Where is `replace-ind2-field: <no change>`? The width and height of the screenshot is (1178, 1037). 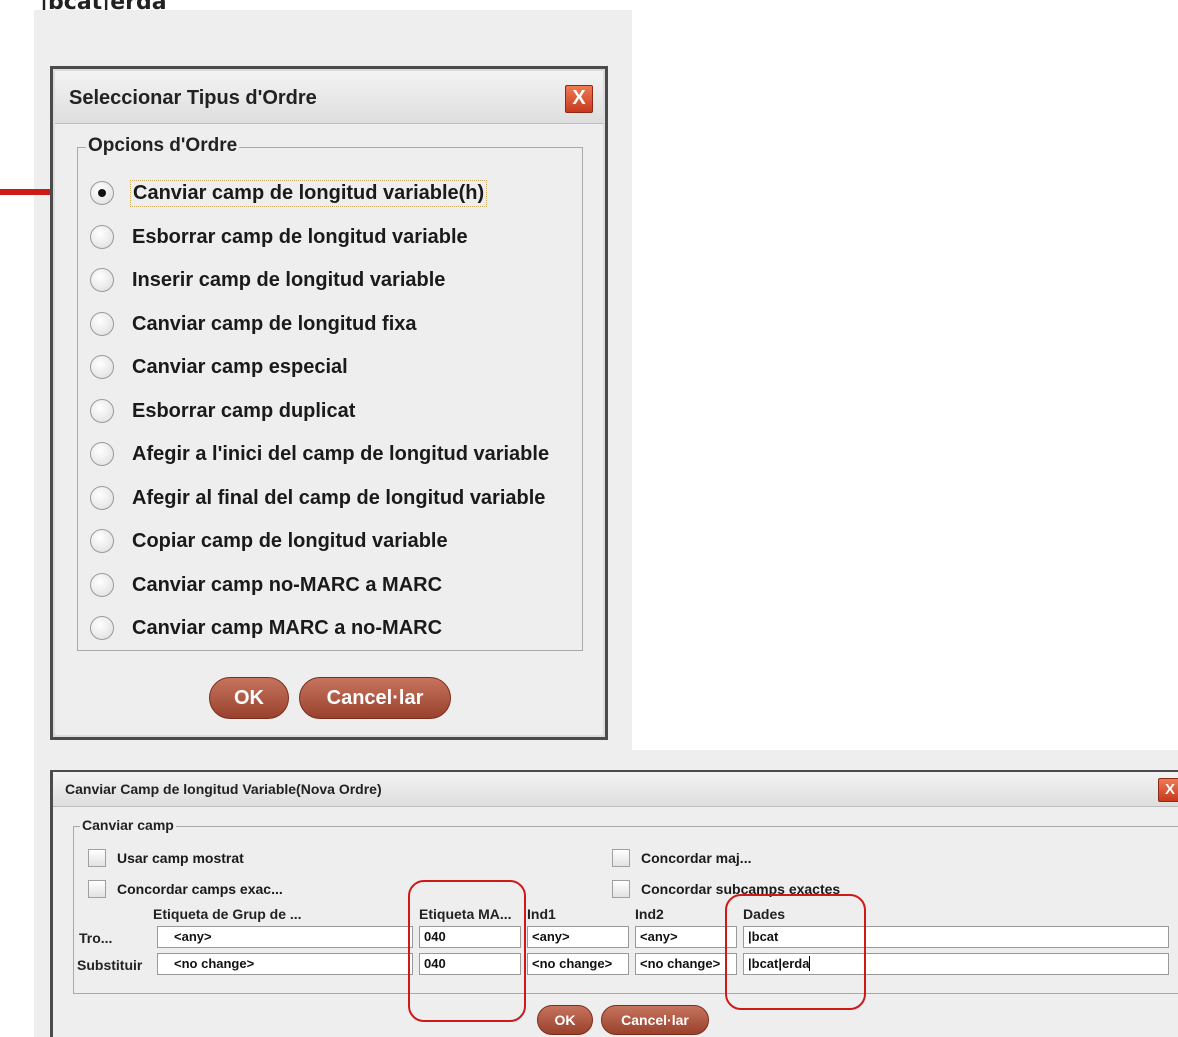 replace-ind2-field: <no change> is located at coordinates (686, 964).